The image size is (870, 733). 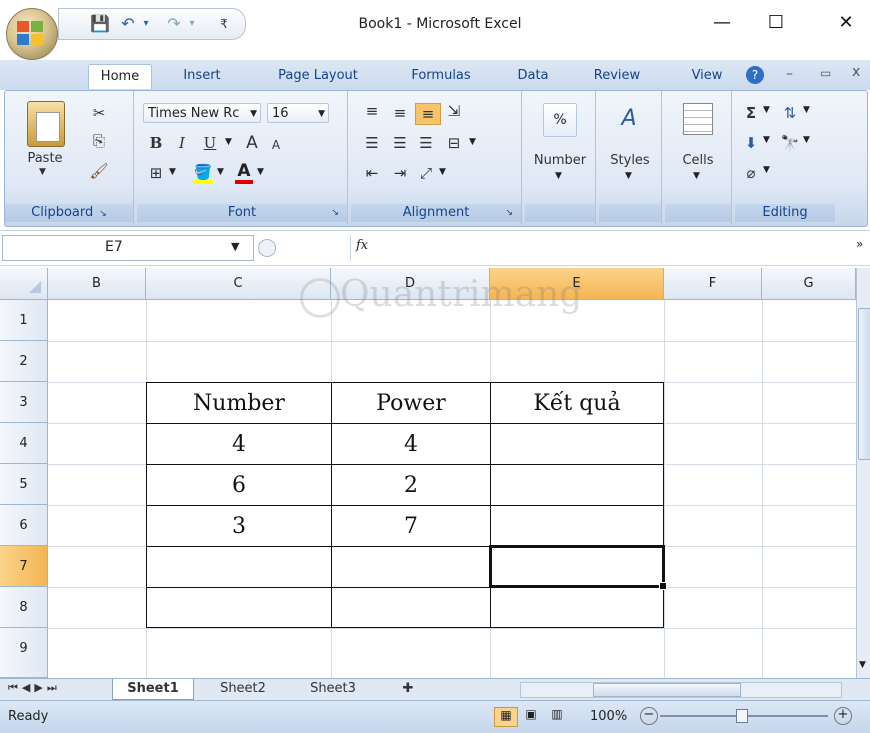 I want to click on cell-c3: Number, so click(x=239, y=403).